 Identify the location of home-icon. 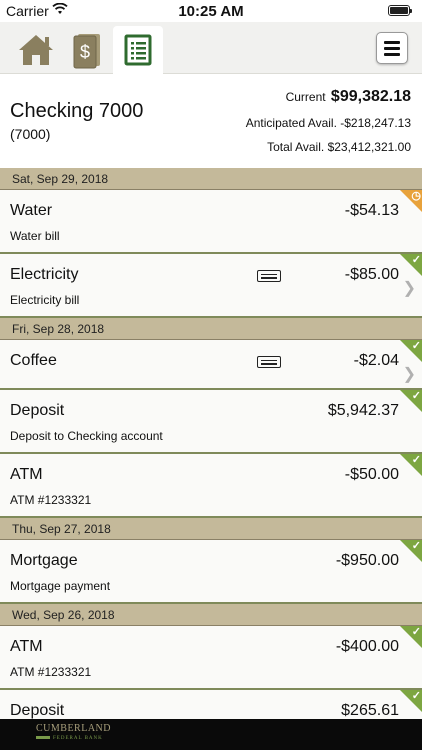
(36, 50).